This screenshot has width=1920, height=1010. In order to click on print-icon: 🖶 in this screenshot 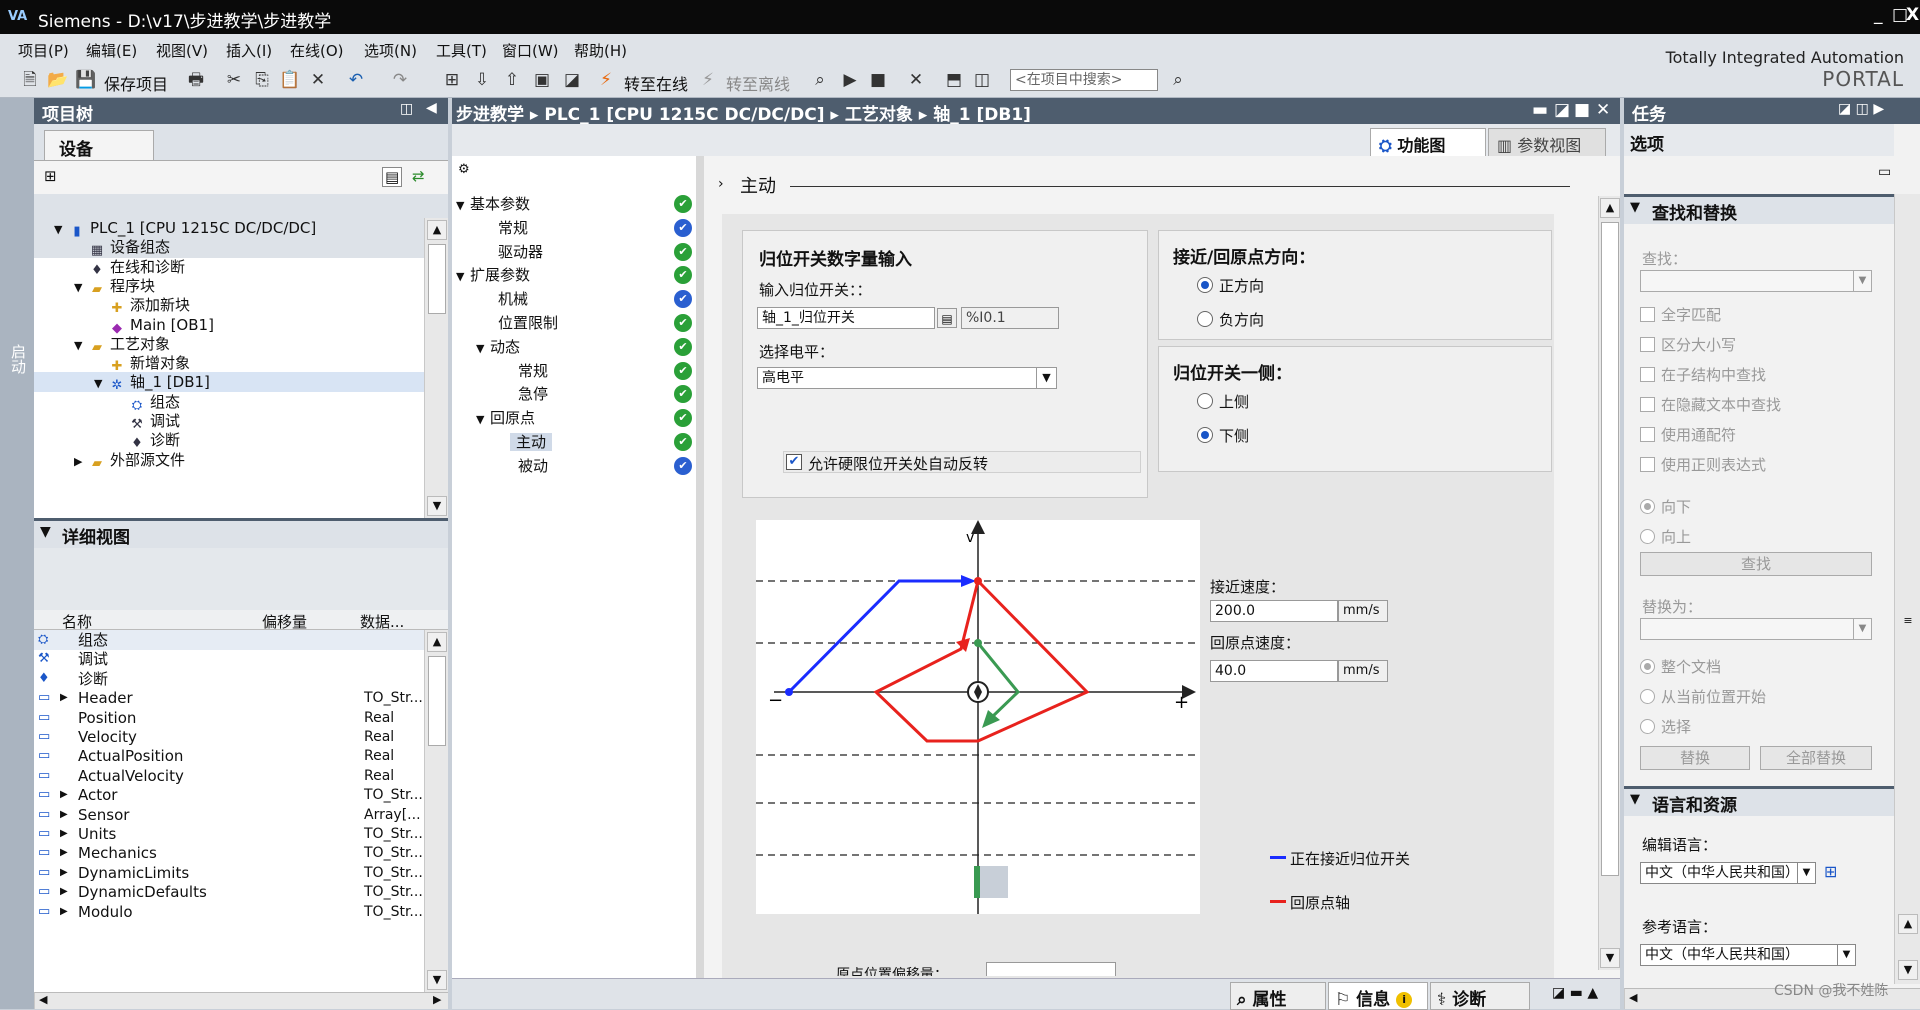, I will do `click(196, 80)`.